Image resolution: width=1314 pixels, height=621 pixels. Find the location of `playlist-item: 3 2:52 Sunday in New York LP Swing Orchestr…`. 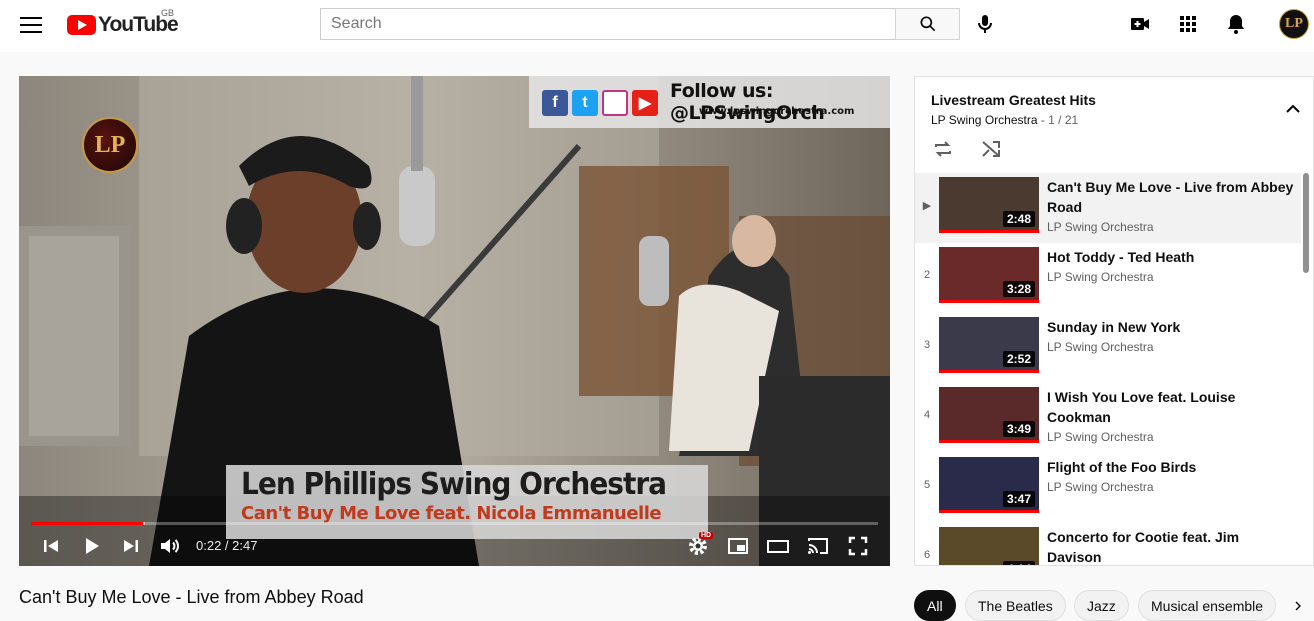

playlist-item: 3 2:52 Sunday in New York LP Swing Orchestr… is located at coordinates (1108, 345).